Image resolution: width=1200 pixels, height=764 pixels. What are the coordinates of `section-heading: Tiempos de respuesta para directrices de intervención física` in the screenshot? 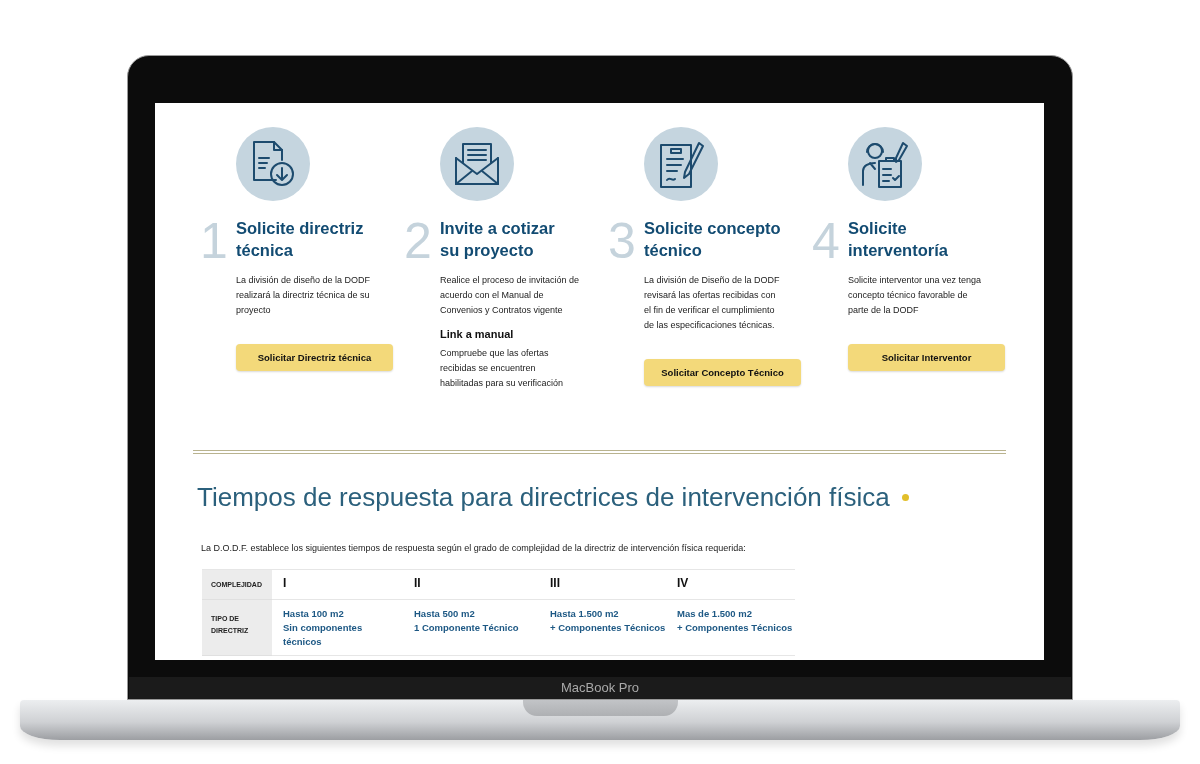 It's located at (543, 497).